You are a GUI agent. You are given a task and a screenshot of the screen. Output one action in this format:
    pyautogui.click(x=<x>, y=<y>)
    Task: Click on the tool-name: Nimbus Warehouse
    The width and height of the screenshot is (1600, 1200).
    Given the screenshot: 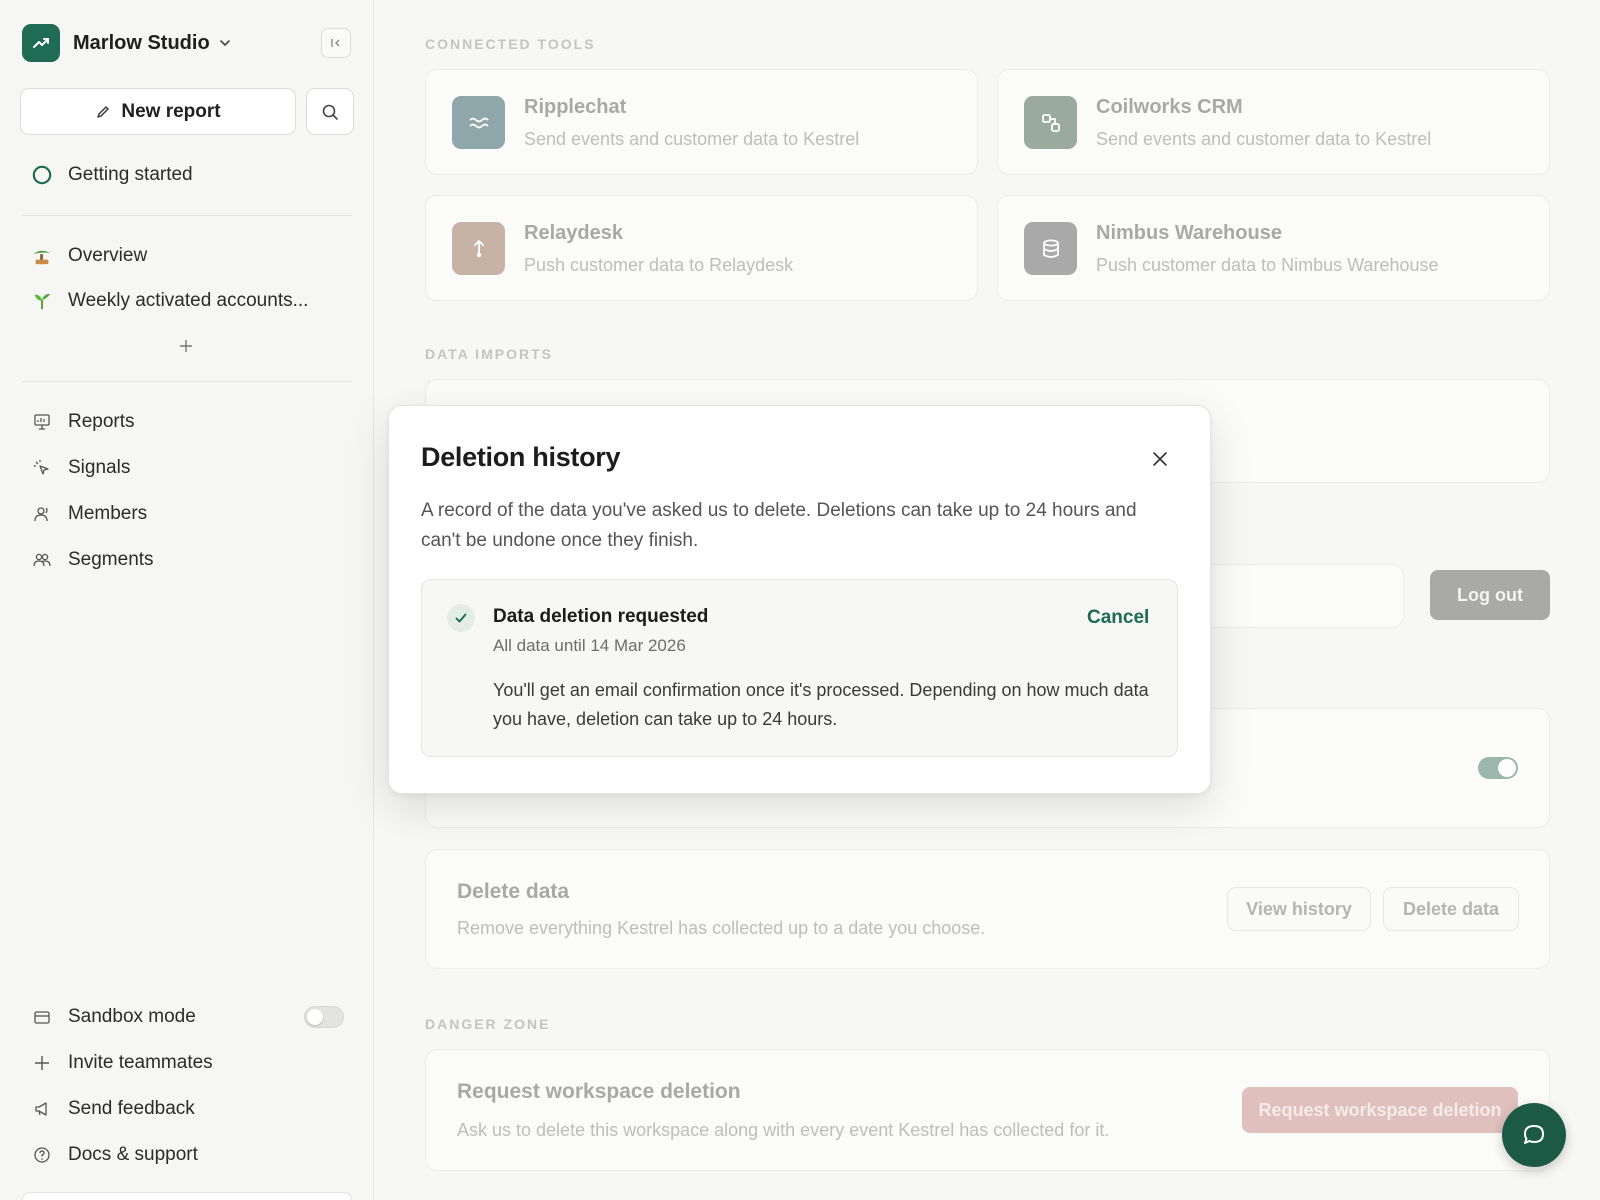 What is the action you would take?
    pyautogui.click(x=1189, y=233)
    